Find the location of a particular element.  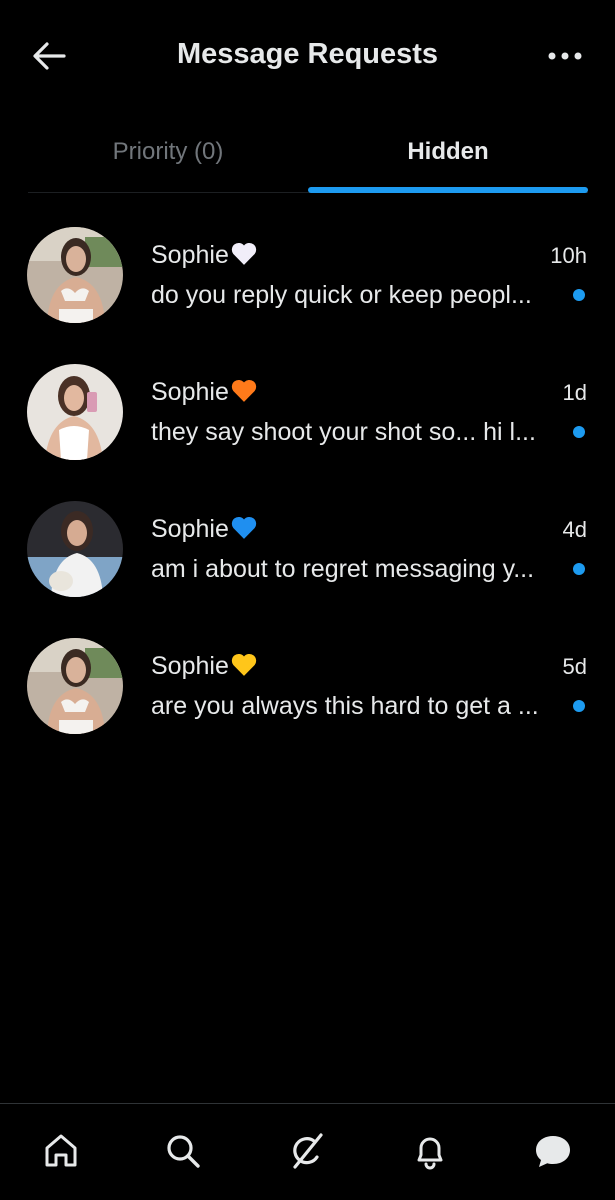

bottom-navigation is located at coordinates (307, 1151).